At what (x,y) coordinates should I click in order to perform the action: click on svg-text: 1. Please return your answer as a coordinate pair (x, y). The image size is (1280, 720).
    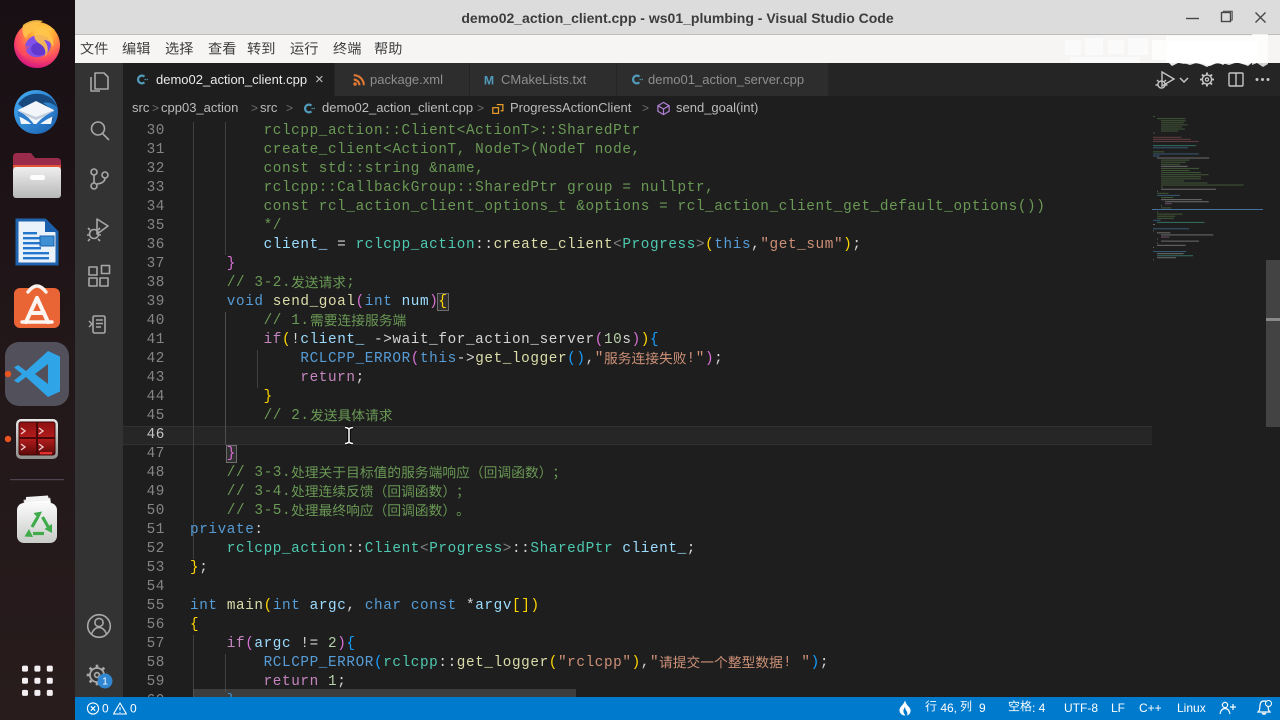
    Looking at the image, I should click on (105, 682).